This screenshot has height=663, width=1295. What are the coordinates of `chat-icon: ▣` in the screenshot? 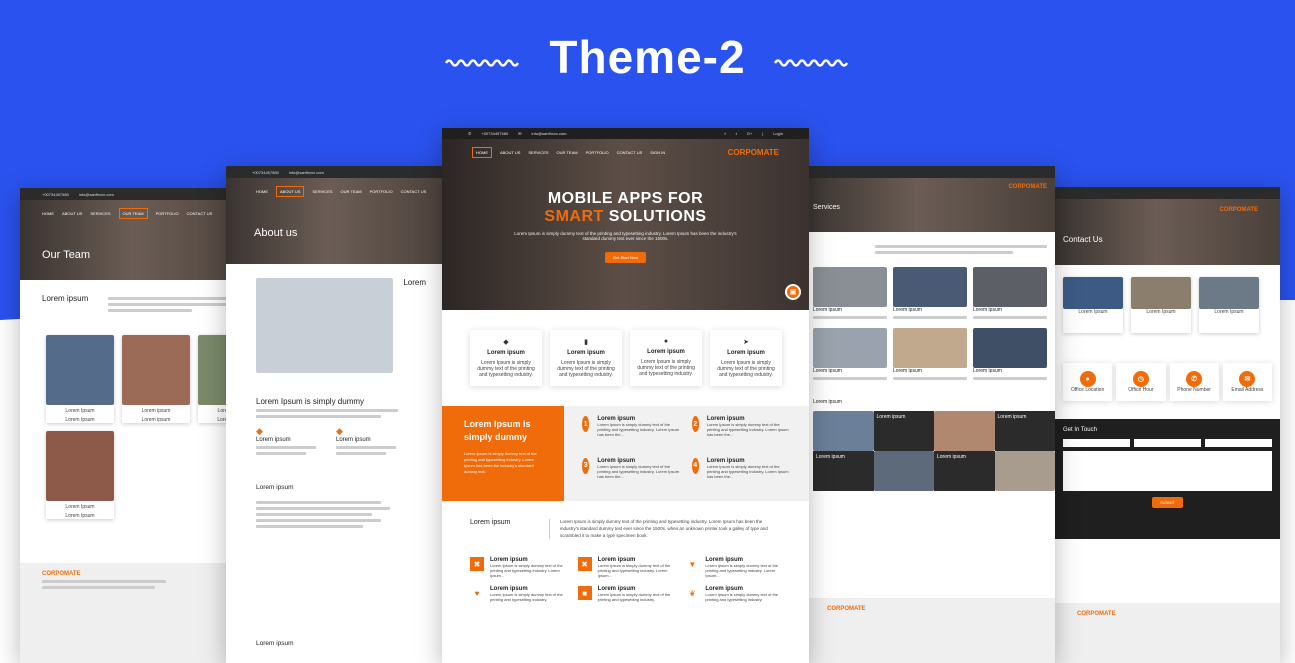 It's located at (793, 292).